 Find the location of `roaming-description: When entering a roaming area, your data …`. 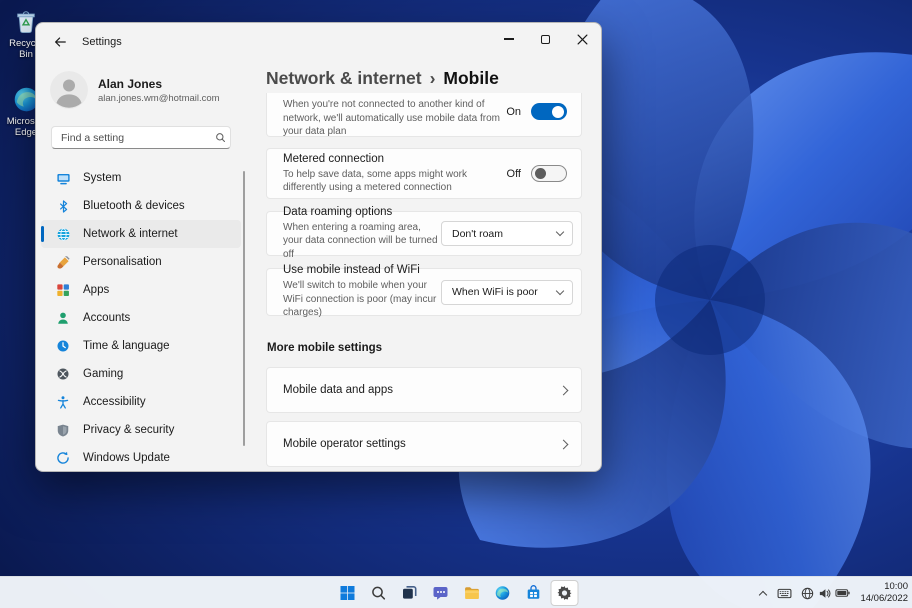

roaming-description: When entering a roaming area, your data … is located at coordinates (360, 240).